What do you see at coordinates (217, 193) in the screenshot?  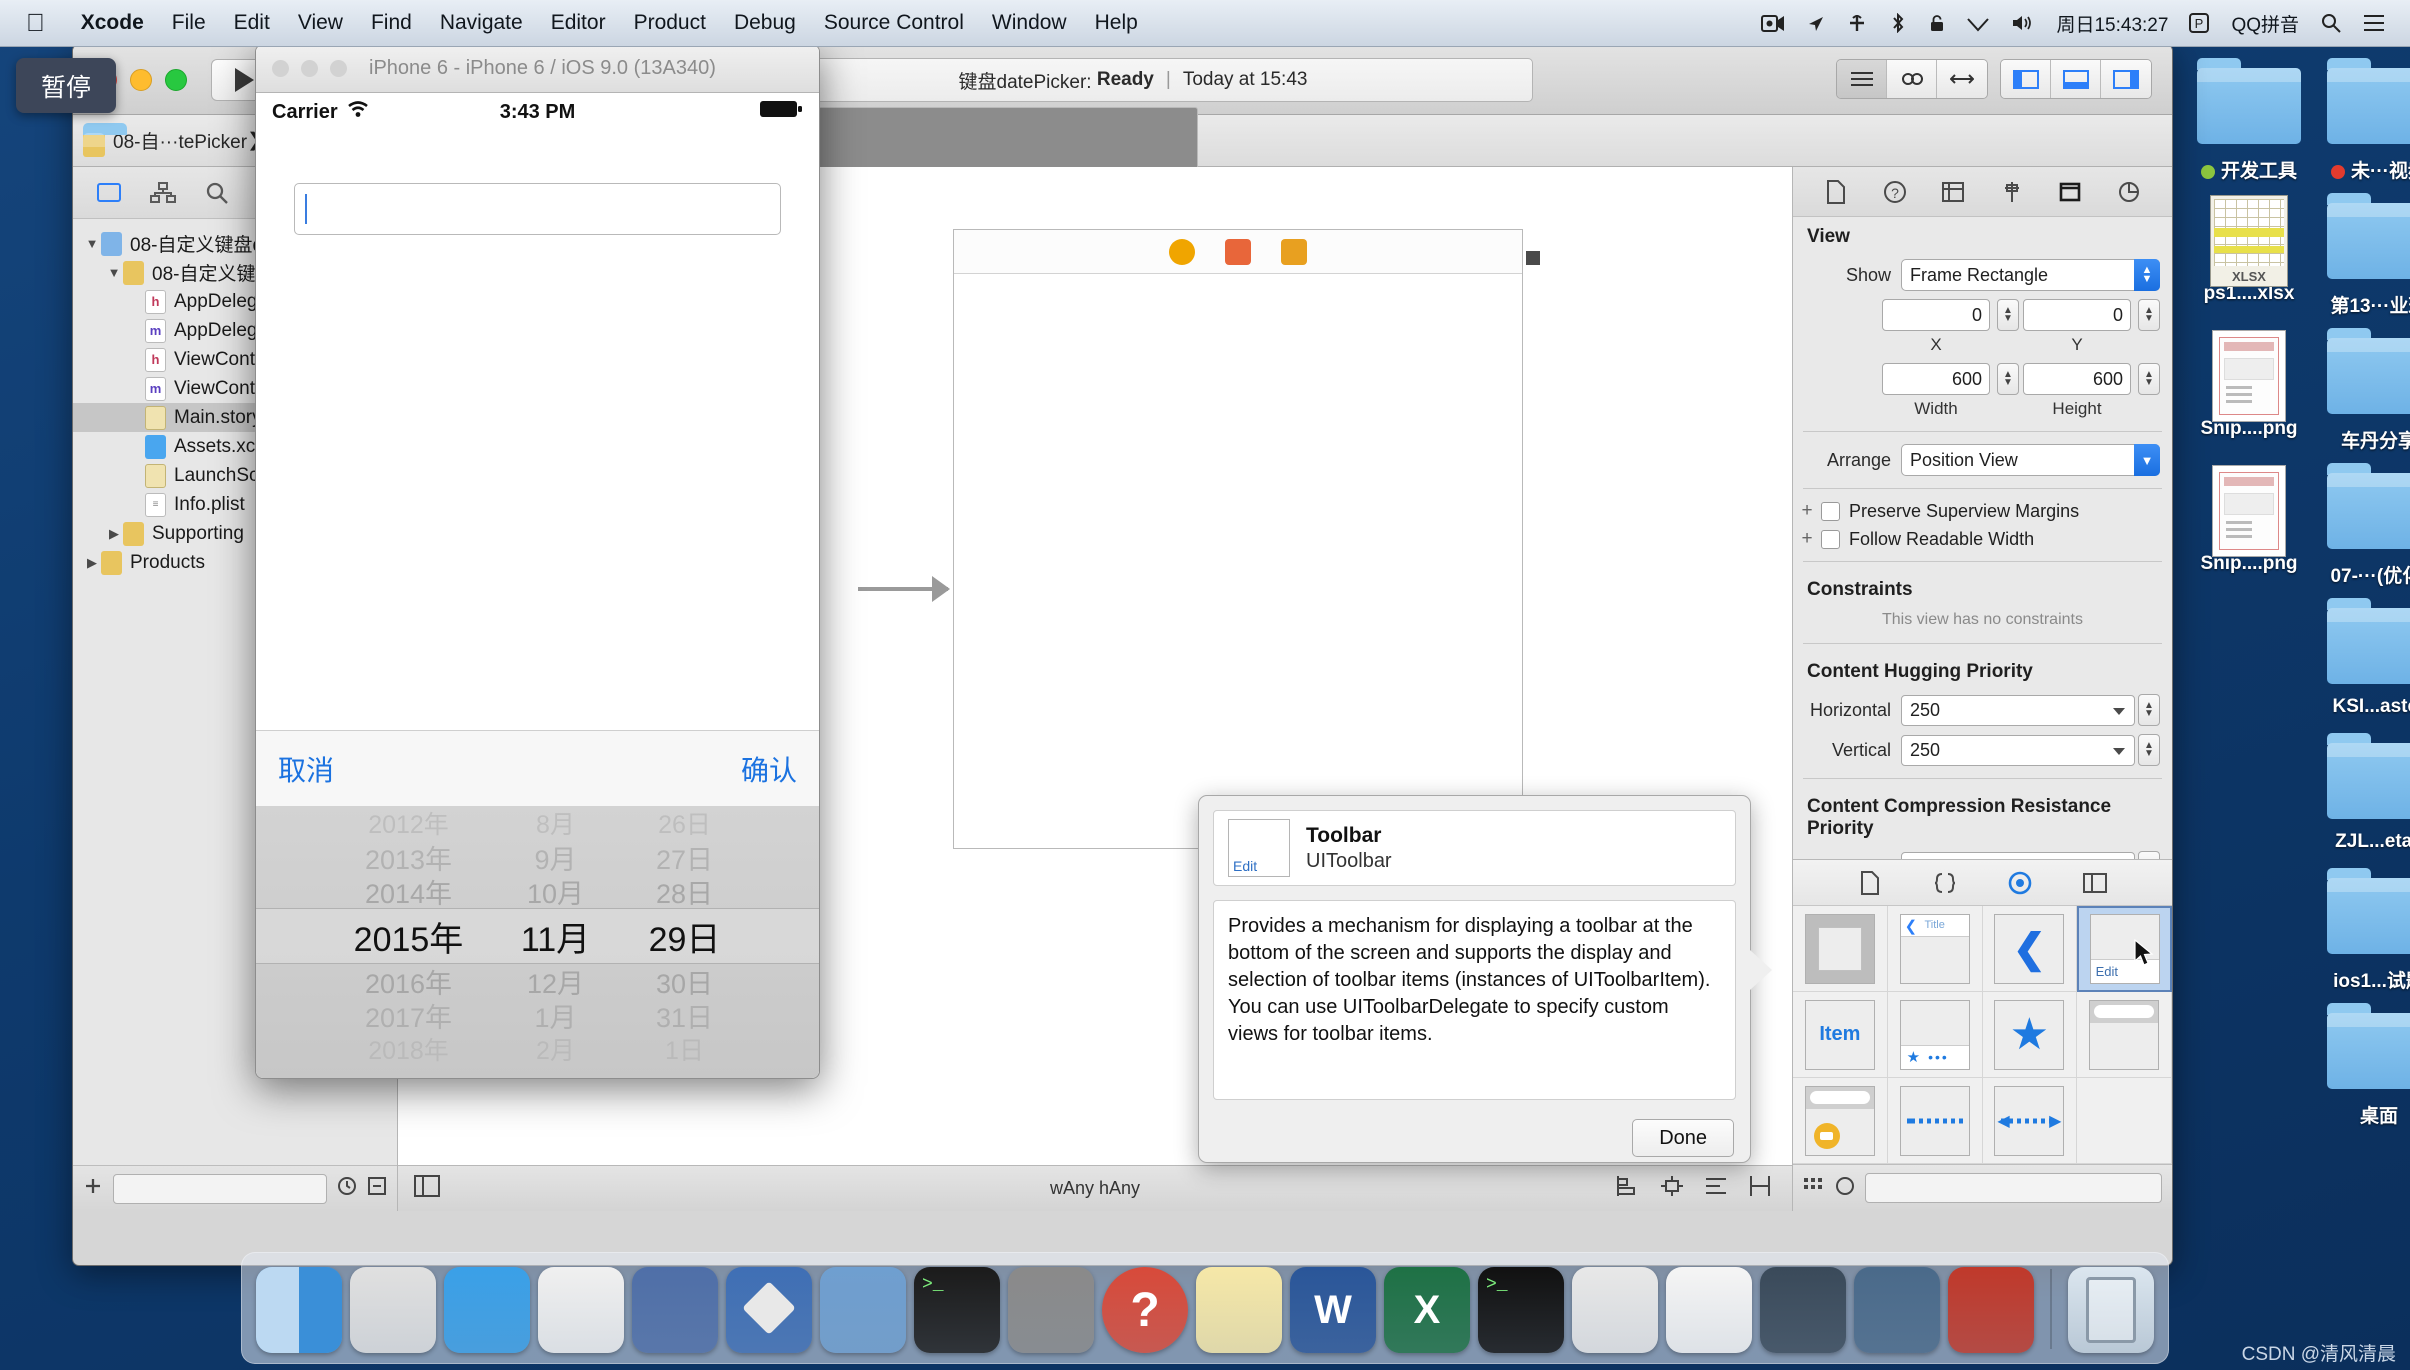 I see `search-navigator-tab` at bounding box center [217, 193].